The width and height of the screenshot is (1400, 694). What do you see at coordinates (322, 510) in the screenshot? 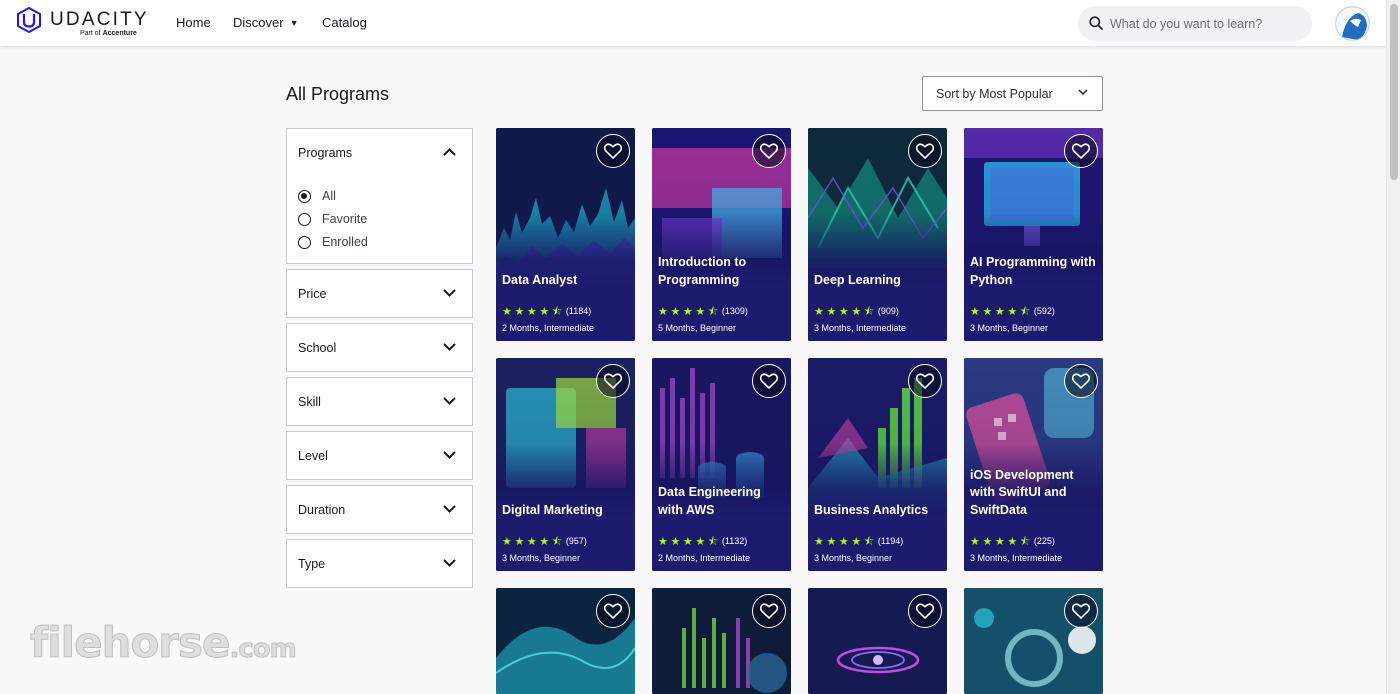
I see `filter-duration-title: Duration` at bounding box center [322, 510].